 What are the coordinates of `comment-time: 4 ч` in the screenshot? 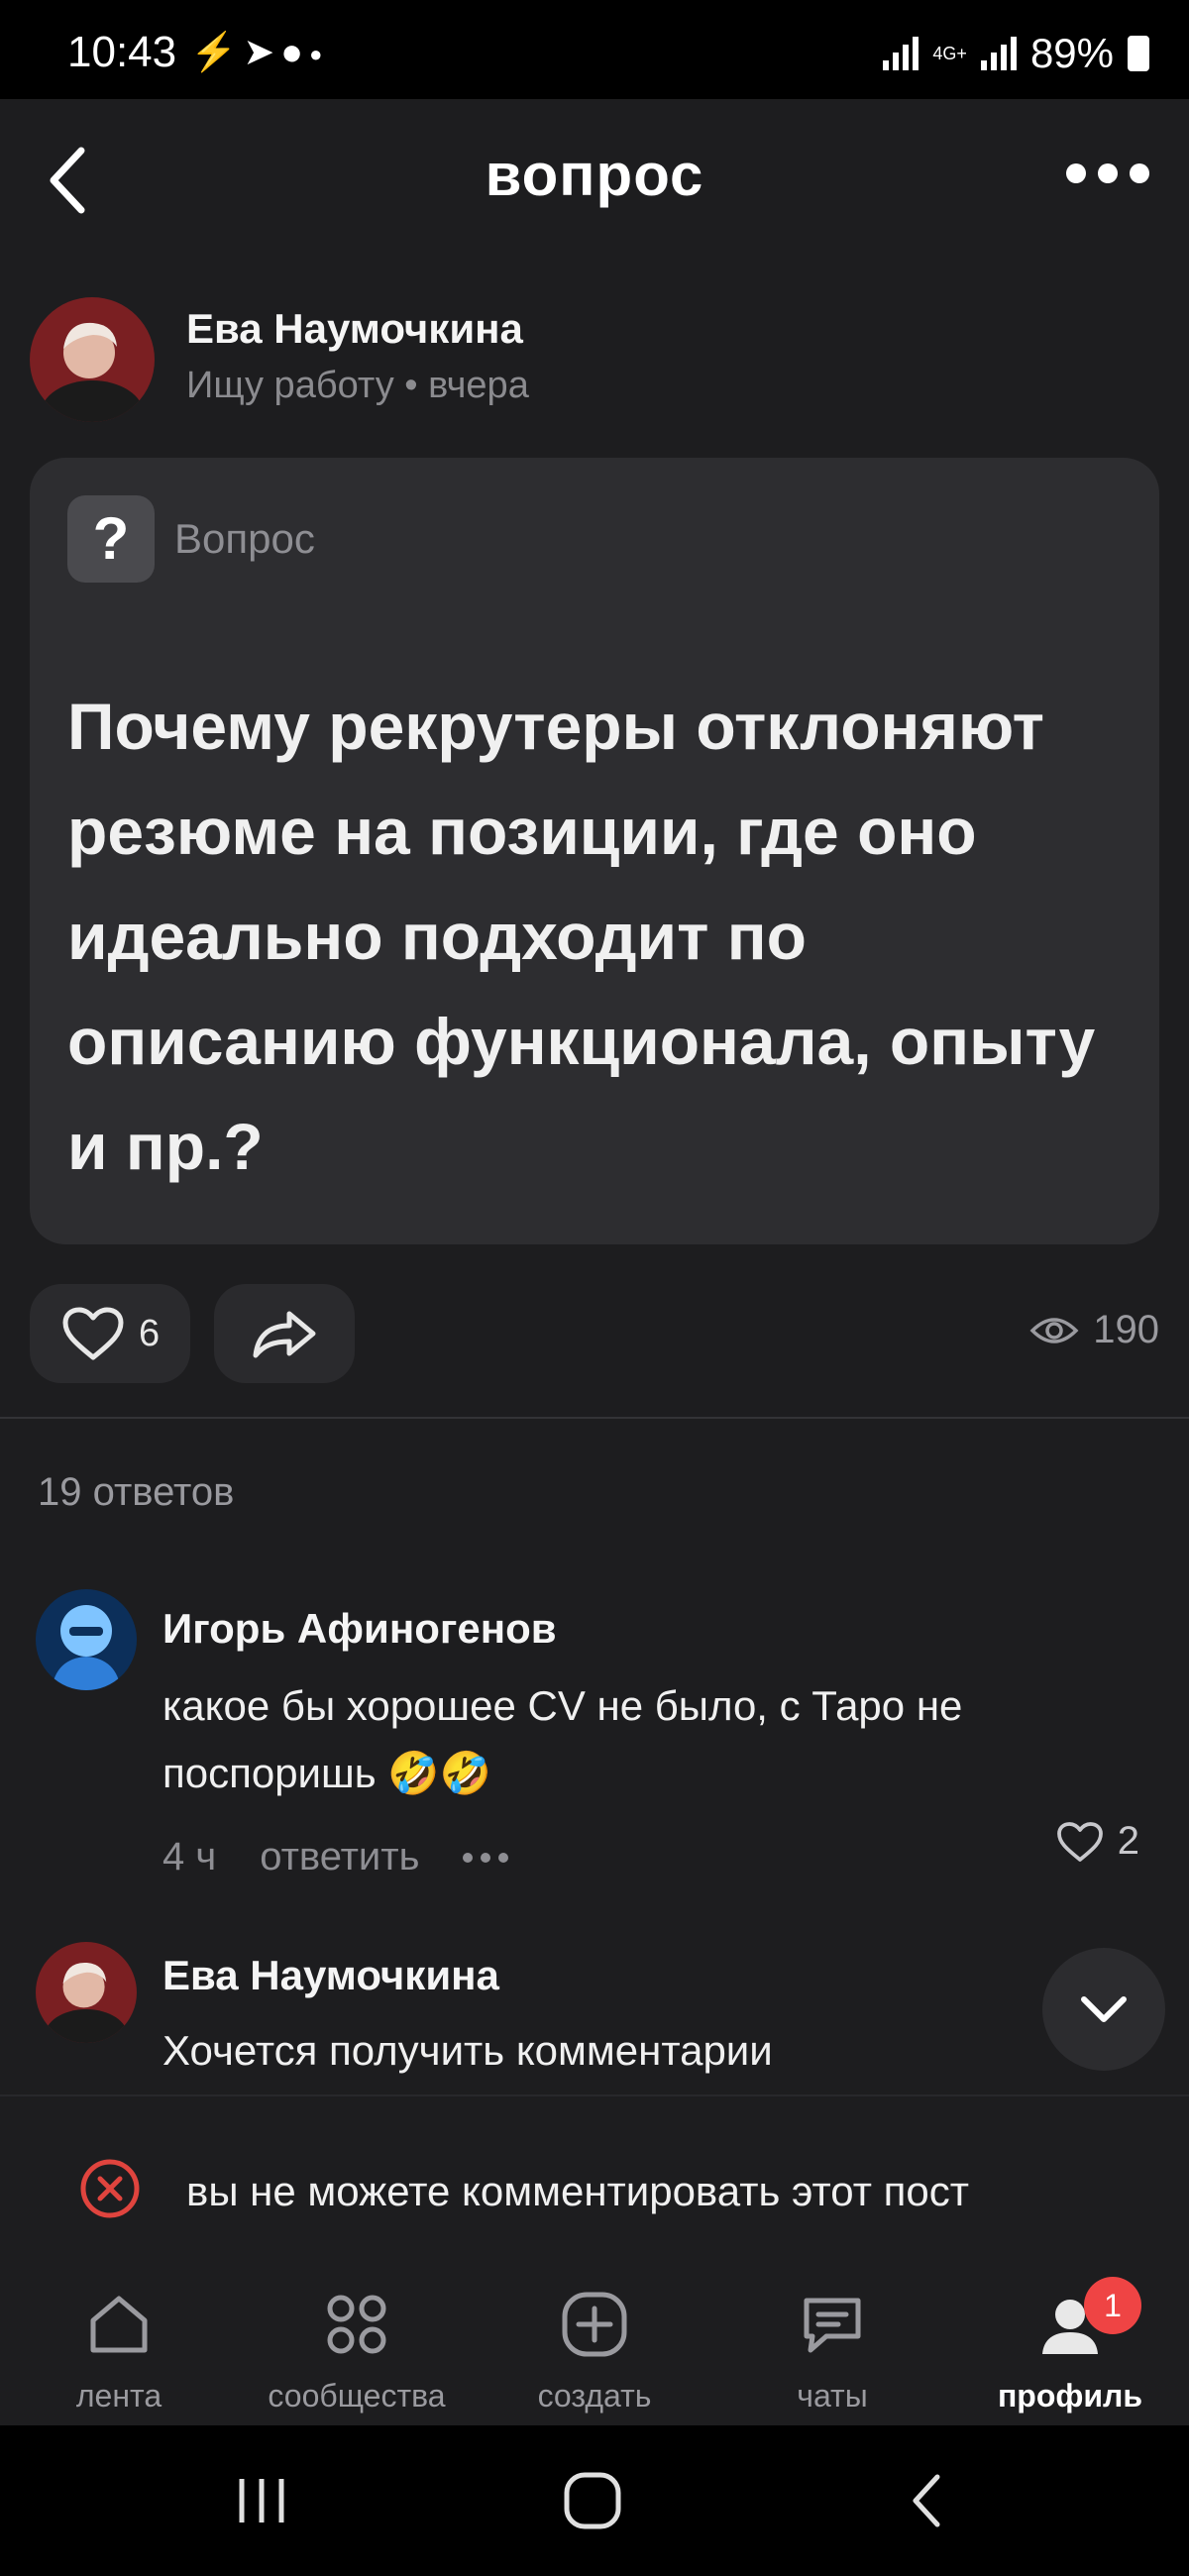 It's located at (190, 1856).